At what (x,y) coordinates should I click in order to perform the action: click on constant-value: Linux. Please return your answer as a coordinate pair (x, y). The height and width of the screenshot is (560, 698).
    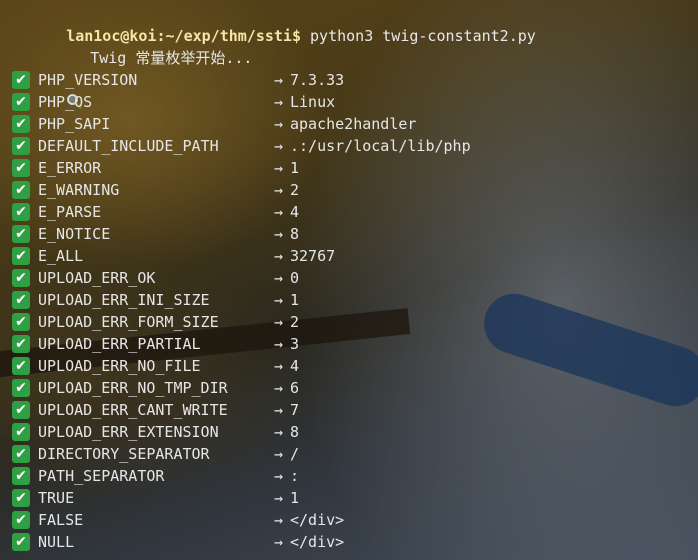
    Looking at the image, I should click on (313, 102).